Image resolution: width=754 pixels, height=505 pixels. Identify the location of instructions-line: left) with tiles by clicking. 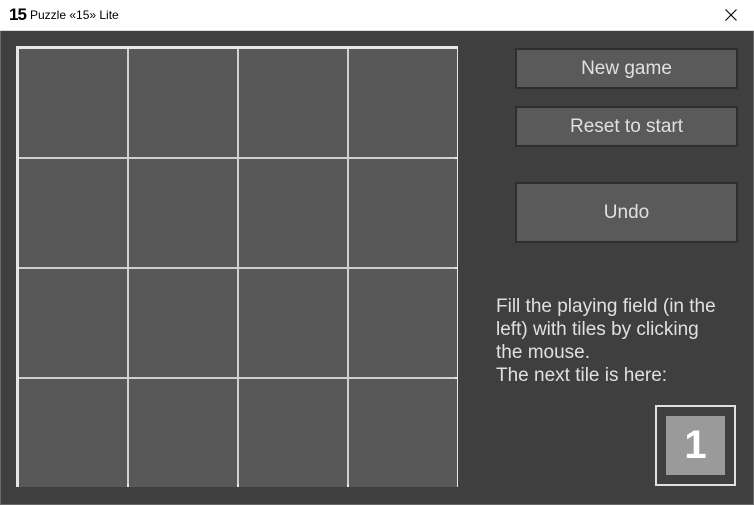
(597, 329).